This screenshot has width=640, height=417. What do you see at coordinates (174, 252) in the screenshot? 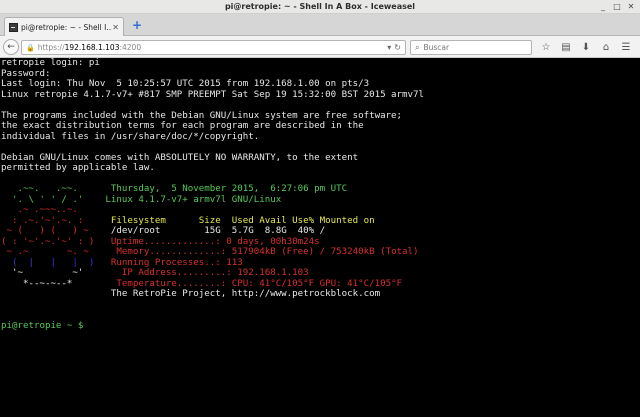
I see `motd-memory-label: Memory.............:` at bounding box center [174, 252].